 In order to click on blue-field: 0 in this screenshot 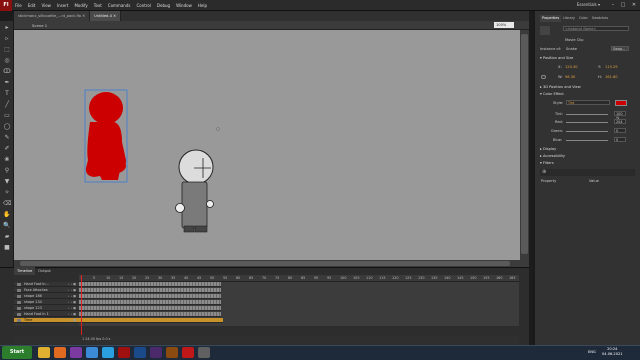, I will do `click(620, 139)`.